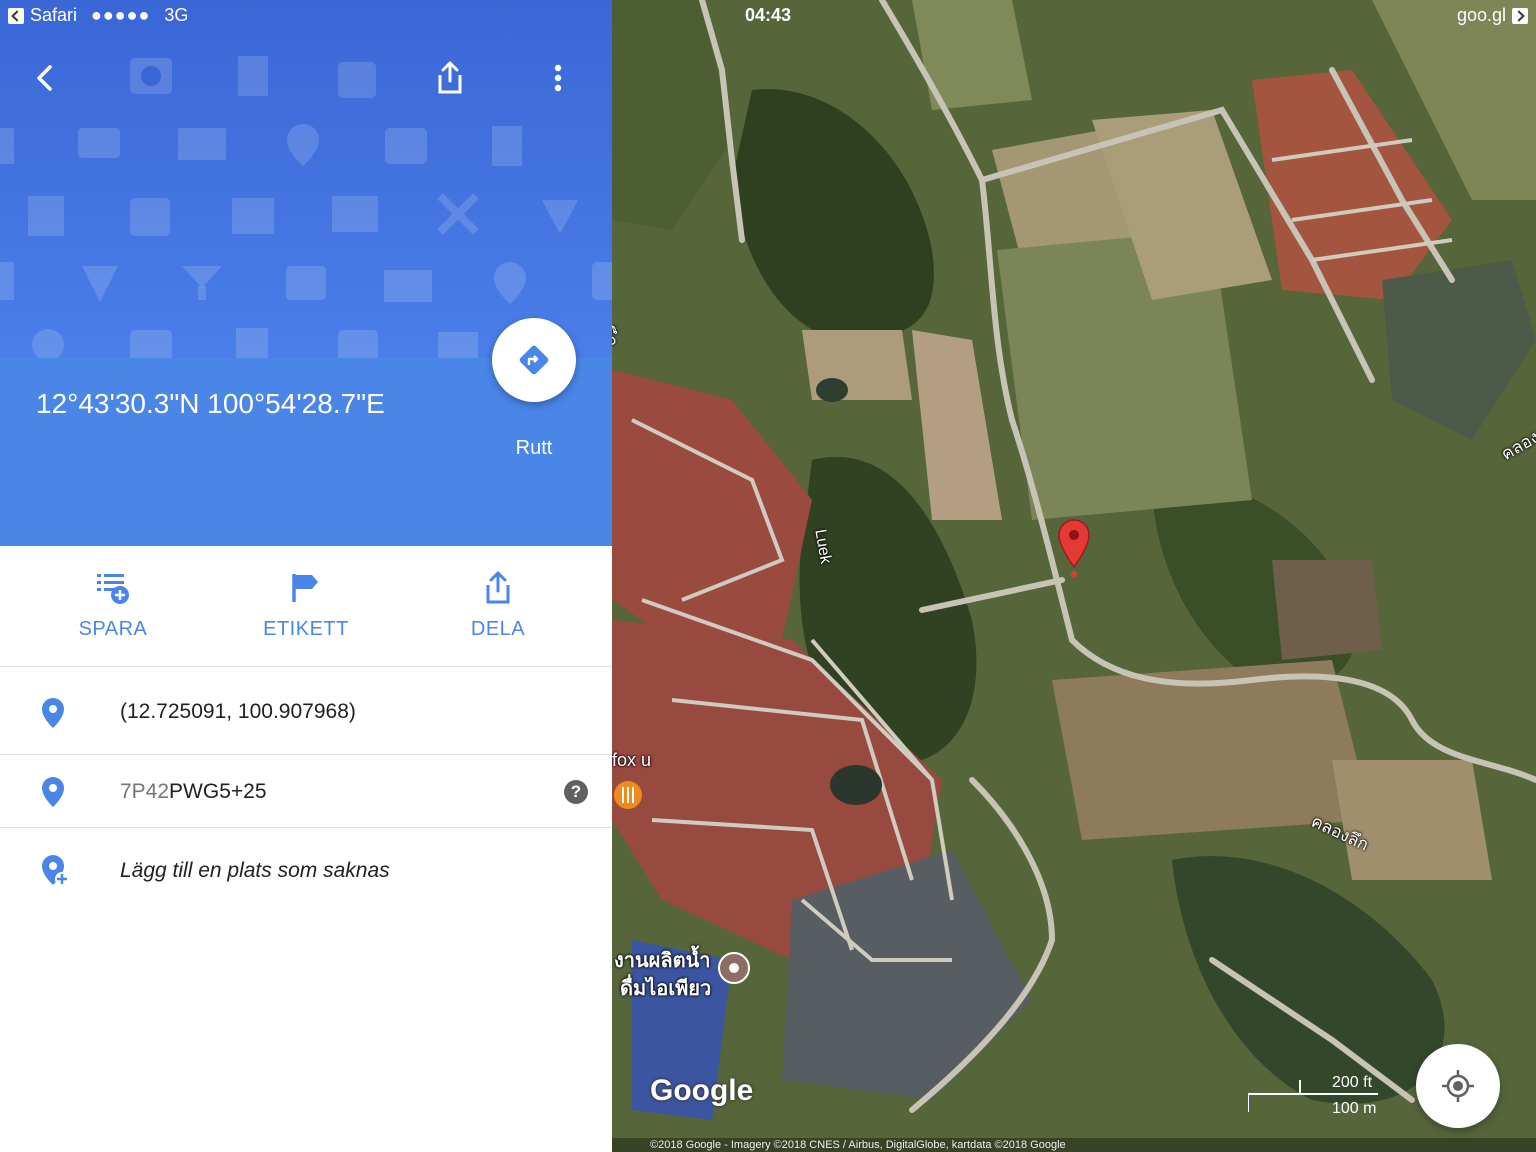 The image size is (1536, 1152). I want to click on scale-meters: 100 m, so click(1354, 1108).